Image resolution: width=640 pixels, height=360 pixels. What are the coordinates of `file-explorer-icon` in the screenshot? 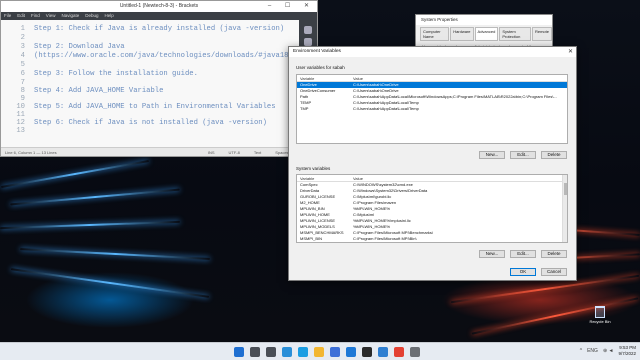 It's located at (319, 352).